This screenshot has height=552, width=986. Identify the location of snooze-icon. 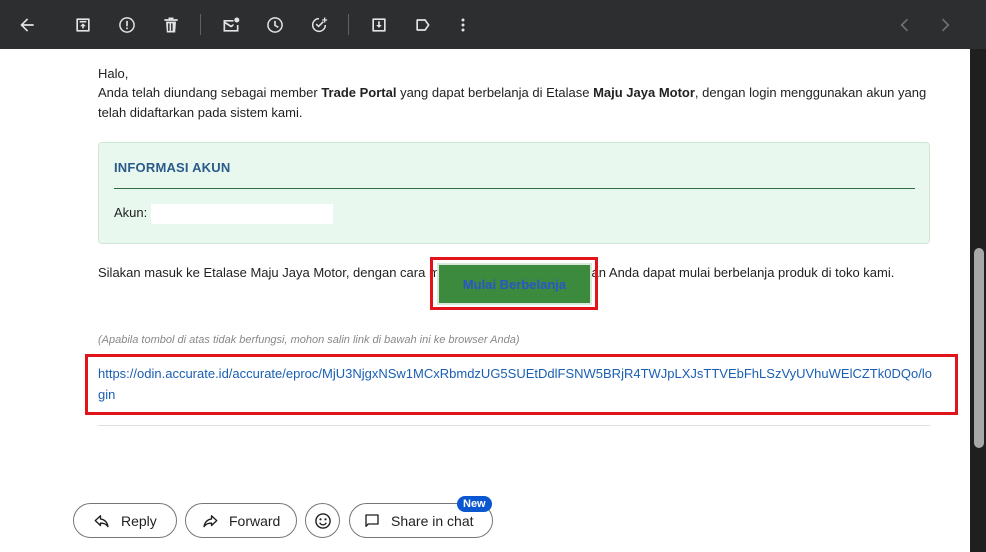
(275, 25).